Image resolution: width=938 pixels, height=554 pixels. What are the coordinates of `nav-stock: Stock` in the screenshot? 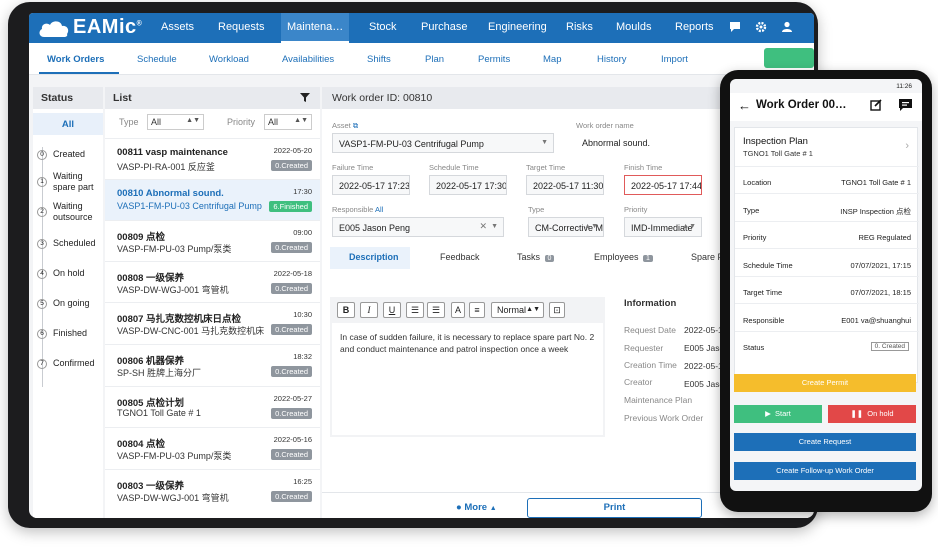 It's located at (383, 27).